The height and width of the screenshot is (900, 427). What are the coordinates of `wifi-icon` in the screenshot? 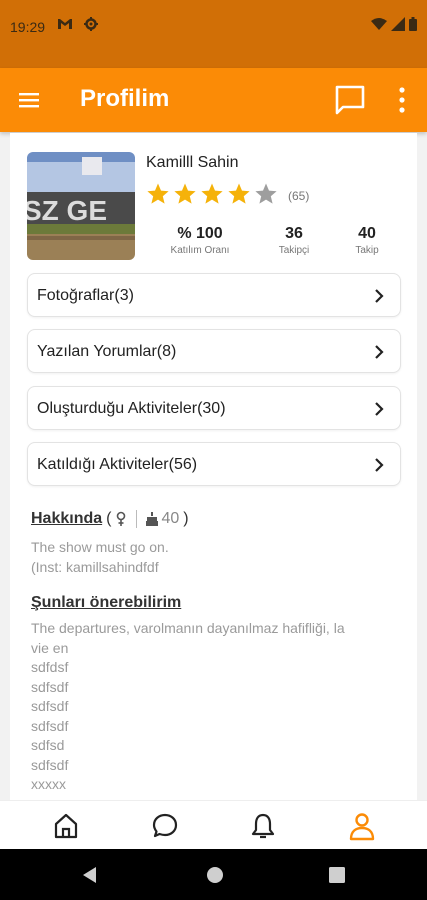 It's located at (379, 24).